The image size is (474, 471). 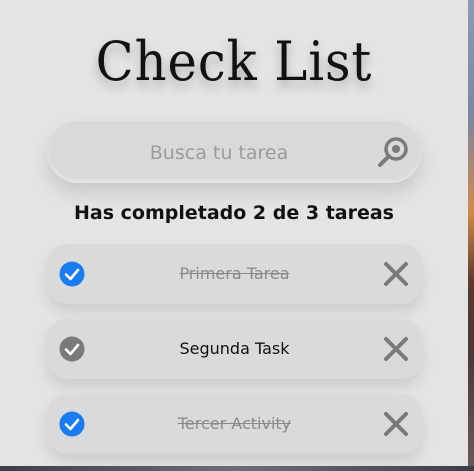 I want to click on todo-item: Primera Tarea, so click(x=234, y=274).